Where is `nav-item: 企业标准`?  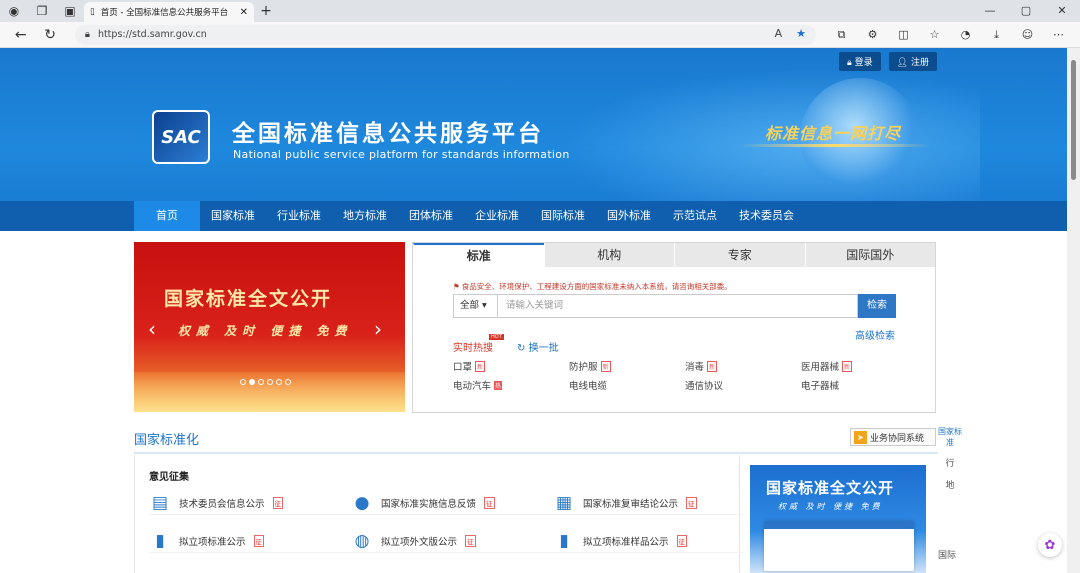 nav-item: 企业标准 is located at coordinates (497, 216).